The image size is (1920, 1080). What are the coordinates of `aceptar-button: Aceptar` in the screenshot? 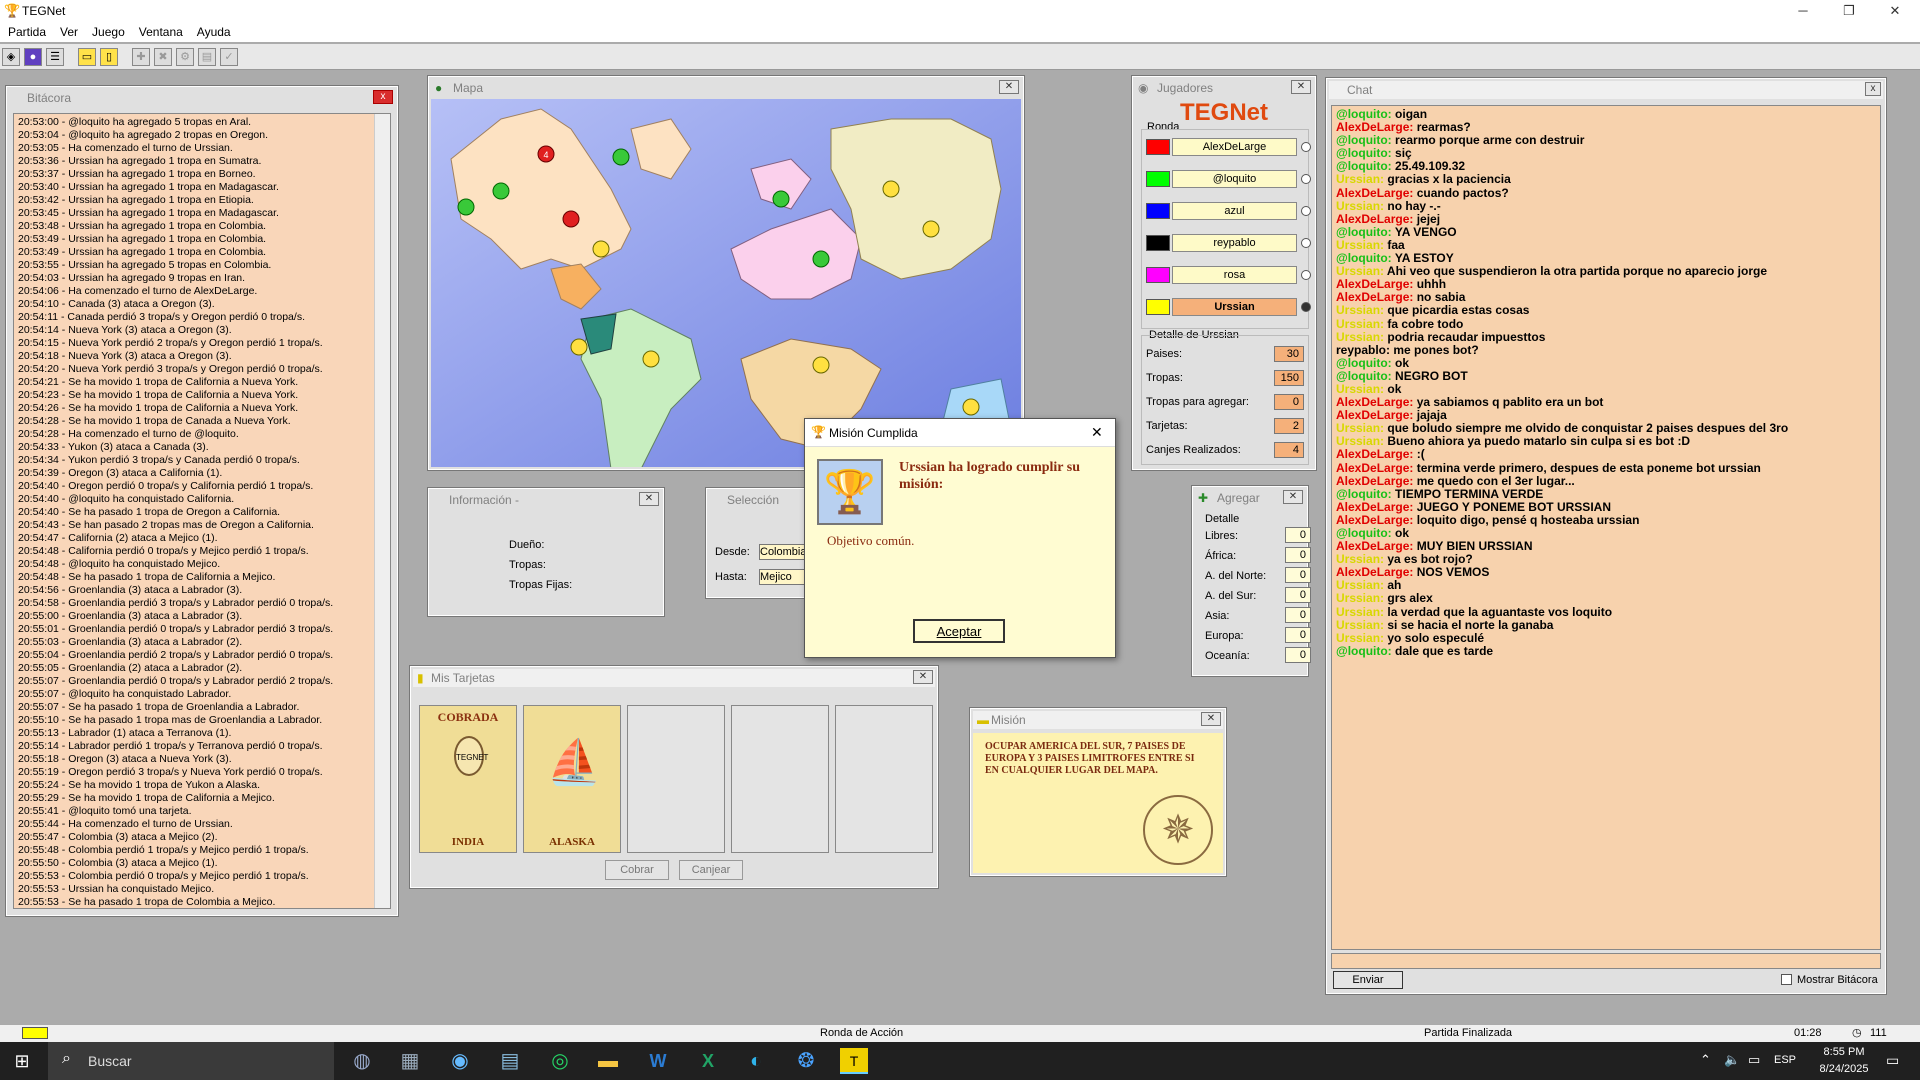 It's located at (959, 631).